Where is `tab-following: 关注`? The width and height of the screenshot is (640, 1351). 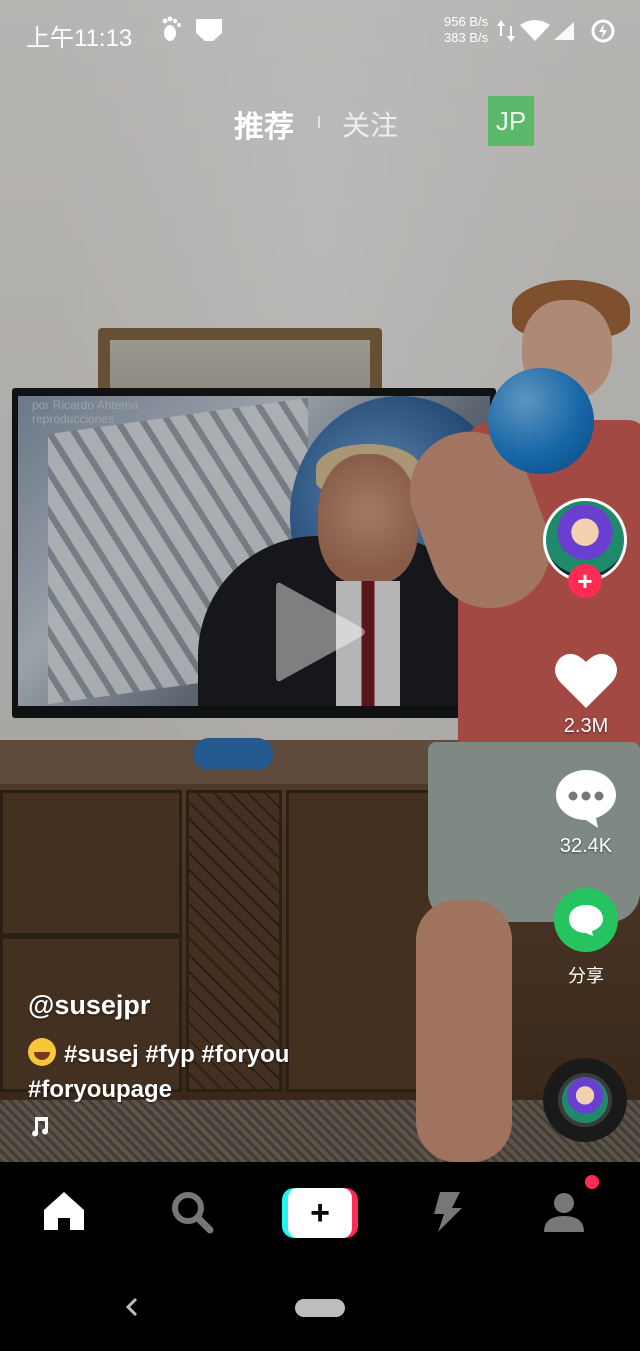 tab-following: 关注 is located at coordinates (370, 124).